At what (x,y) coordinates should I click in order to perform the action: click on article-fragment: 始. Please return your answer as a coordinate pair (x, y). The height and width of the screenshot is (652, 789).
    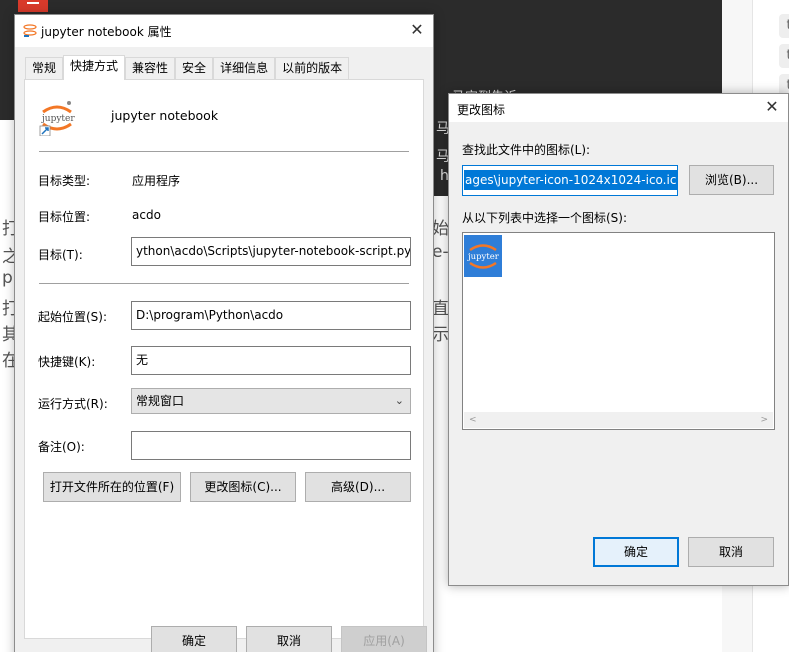
    Looking at the image, I should click on (440, 229).